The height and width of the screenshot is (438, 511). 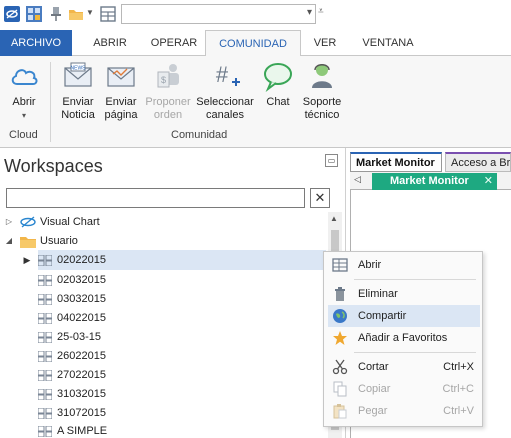 I want to click on select-channels-button: # Seleccionar canales, so click(x=225, y=91).